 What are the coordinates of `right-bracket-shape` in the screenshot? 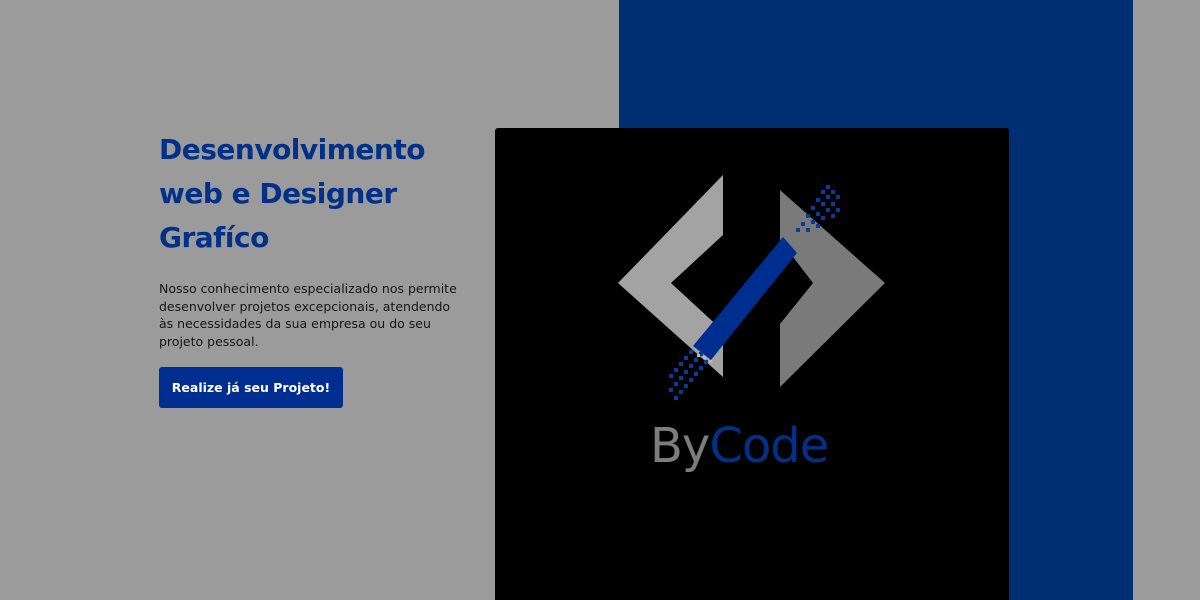 It's located at (832, 288).